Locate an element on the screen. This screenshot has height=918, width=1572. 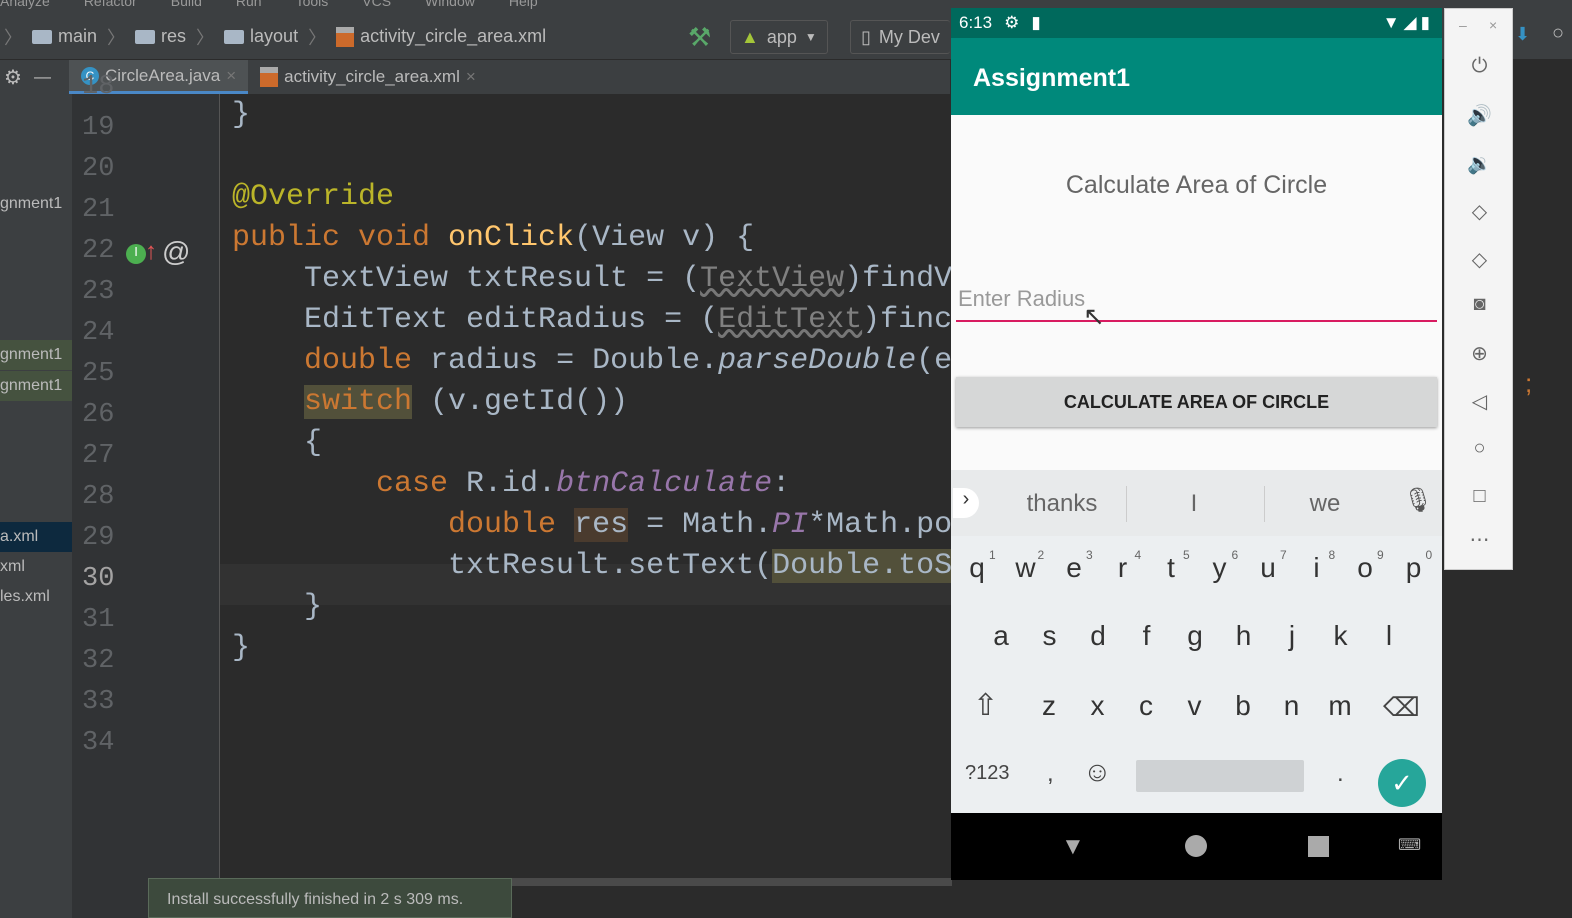
line-number: 22 is located at coordinates (98, 251).